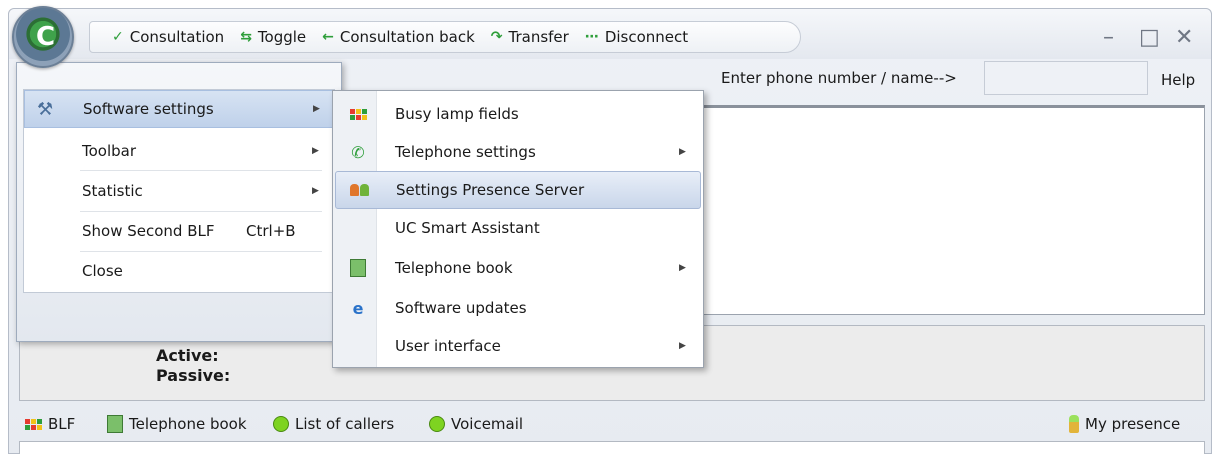 This screenshot has height=454, width=1220. What do you see at coordinates (487, 424) in the screenshot?
I see `voicemail-tab-label: Voicemail` at bounding box center [487, 424].